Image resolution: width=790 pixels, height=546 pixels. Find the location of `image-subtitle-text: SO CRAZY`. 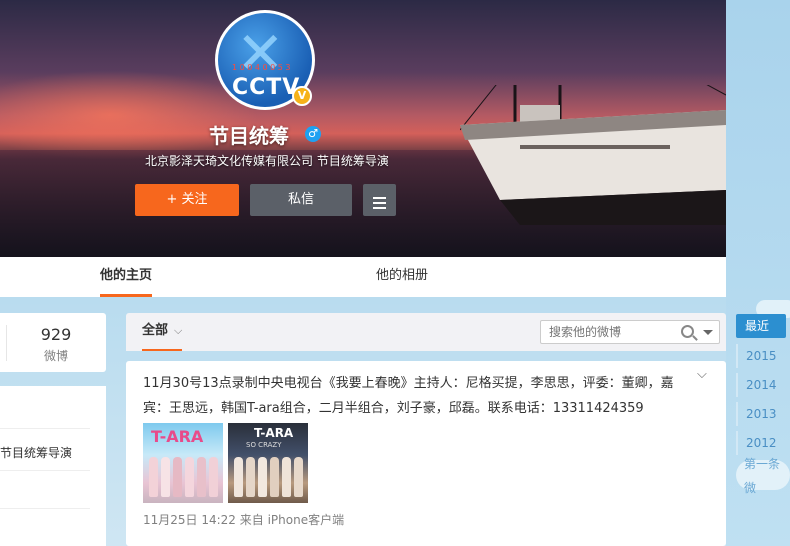

image-subtitle-text: SO CRAZY is located at coordinates (264, 445).